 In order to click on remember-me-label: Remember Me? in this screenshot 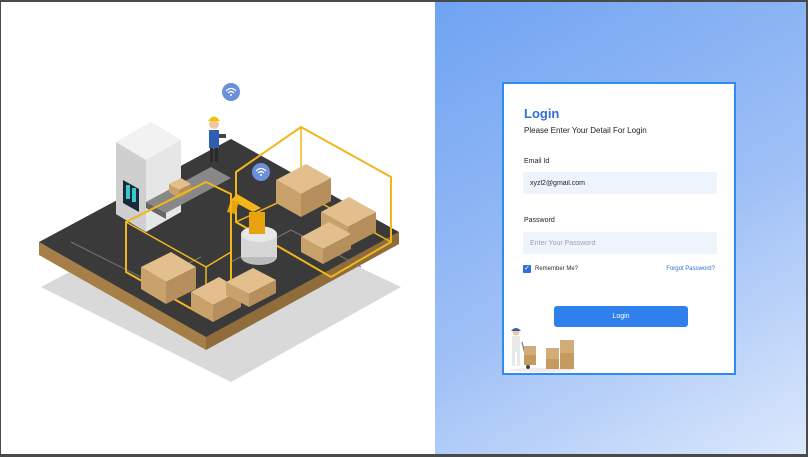, I will do `click(557, 269)`.